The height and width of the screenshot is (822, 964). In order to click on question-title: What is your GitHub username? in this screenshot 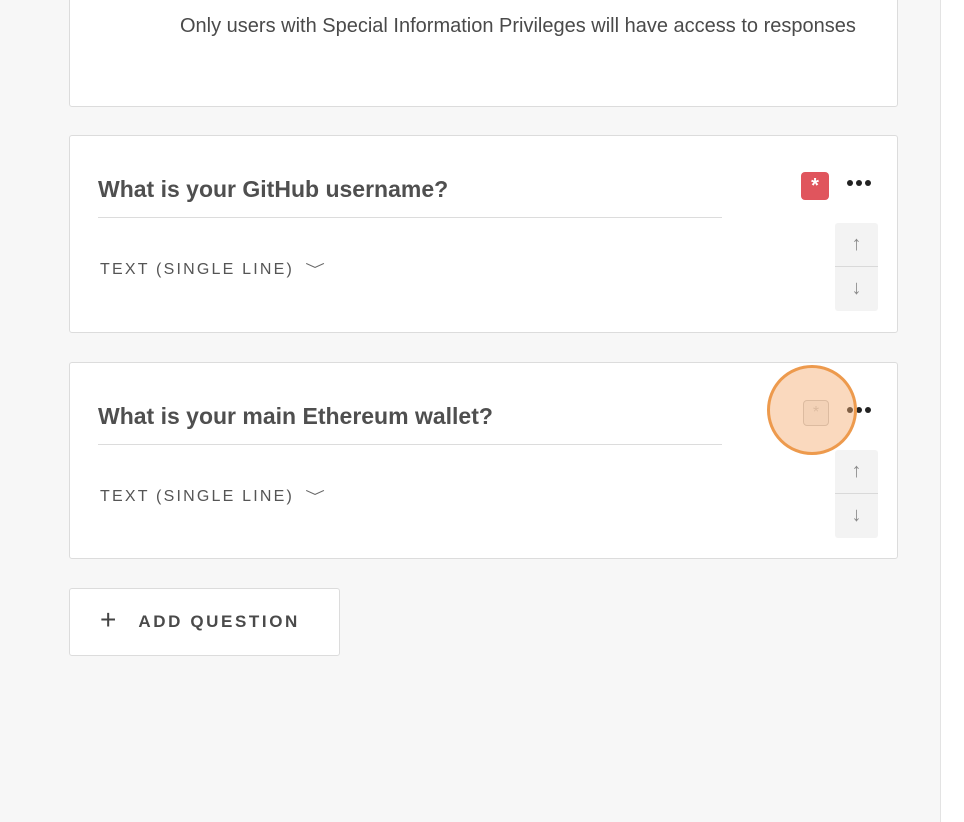, I will do `click(273, 189)`.